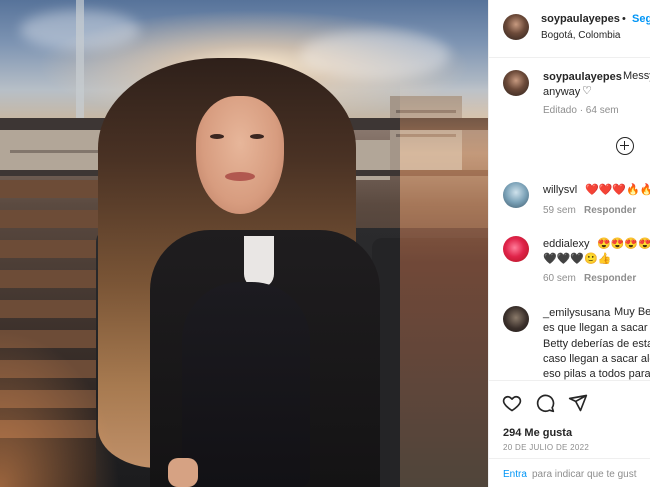 The height and width of the screenshot is (488, 650). I want to click on heart-icon, so click(512, 403).